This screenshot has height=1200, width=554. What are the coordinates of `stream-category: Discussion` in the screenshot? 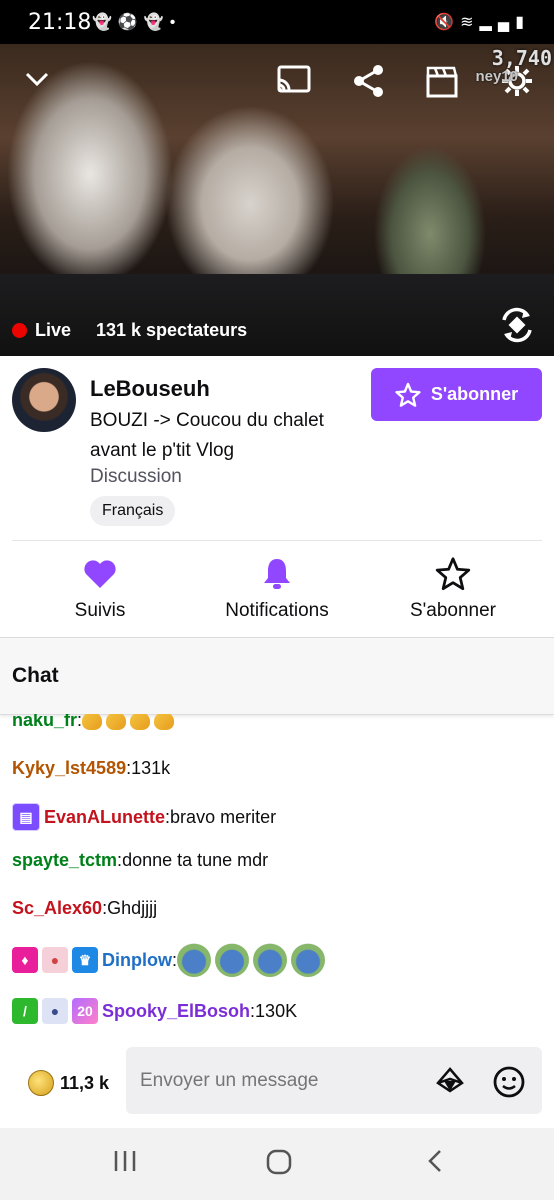 It's located at (136, 477).